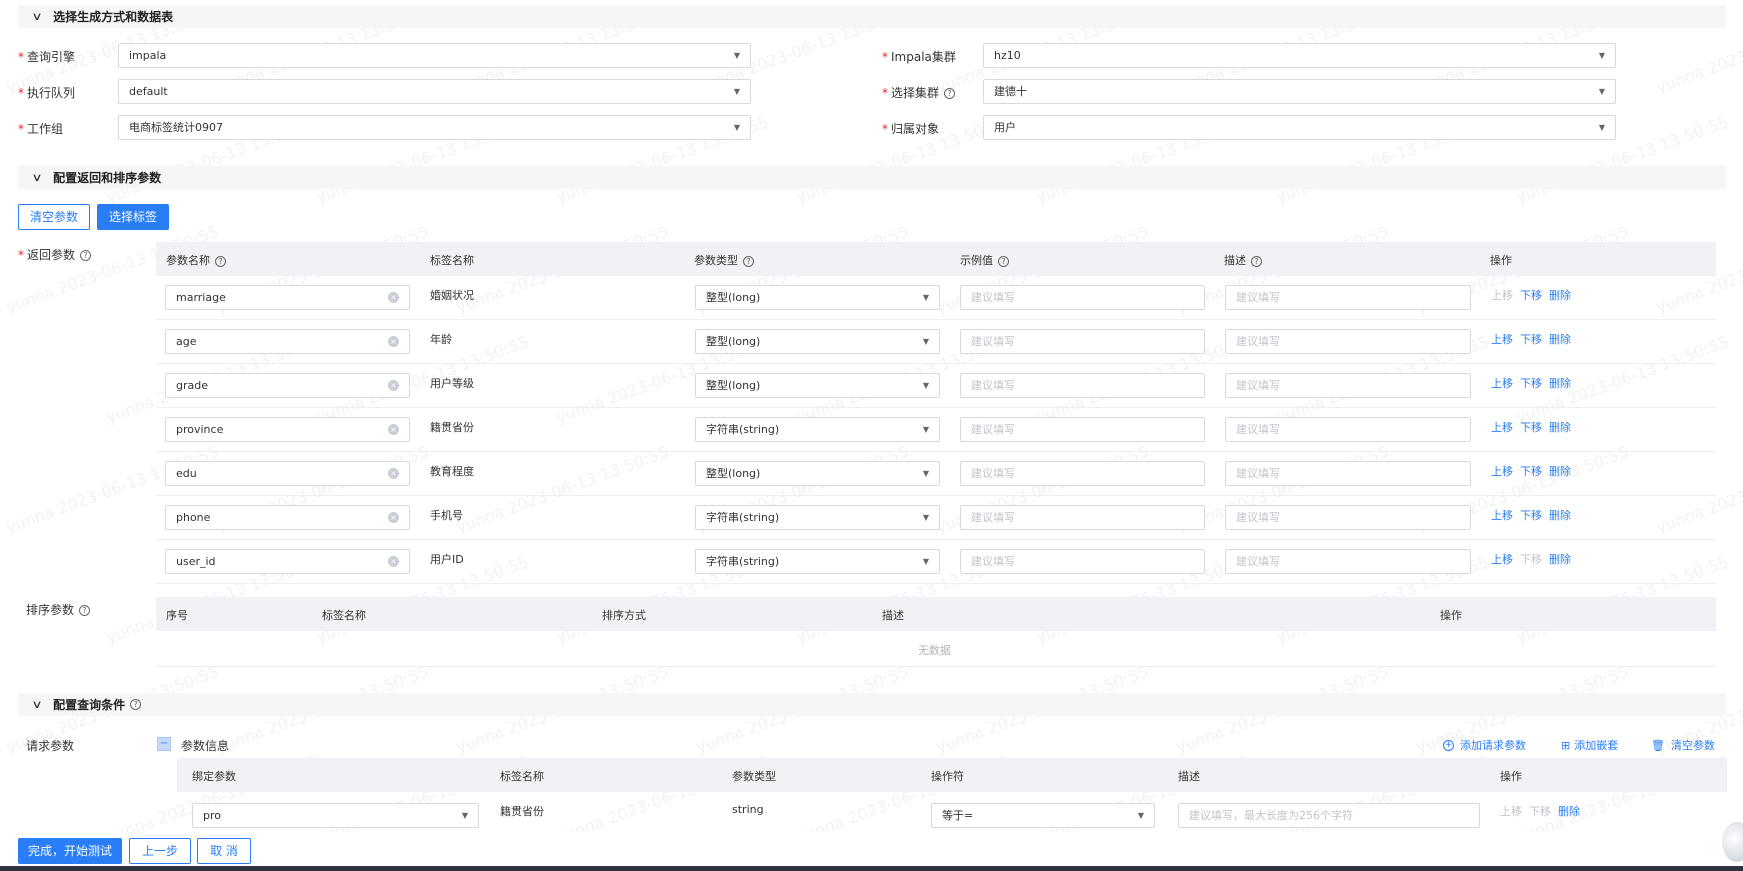  Describe the element at coordinates (287, 429) in the screenshot. I see `param-name-input: province ×` at that location.